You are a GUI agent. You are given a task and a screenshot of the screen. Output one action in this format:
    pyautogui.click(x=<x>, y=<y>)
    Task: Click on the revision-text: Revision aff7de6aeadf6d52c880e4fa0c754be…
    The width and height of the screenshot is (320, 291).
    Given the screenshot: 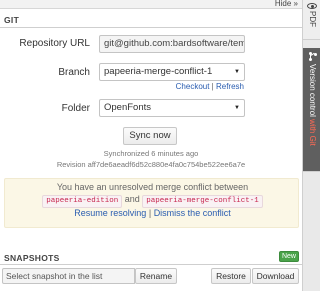 What is the action you would take?
    pyautogui.click(x=151, y=164)
    